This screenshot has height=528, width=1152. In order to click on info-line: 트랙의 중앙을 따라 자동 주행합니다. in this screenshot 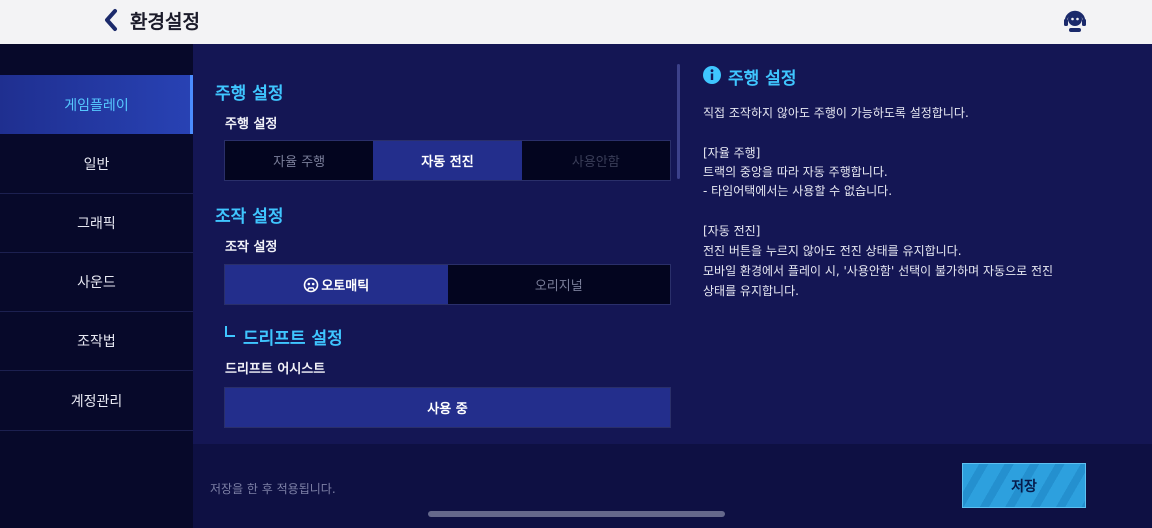, I will do `click(795, 172)`.